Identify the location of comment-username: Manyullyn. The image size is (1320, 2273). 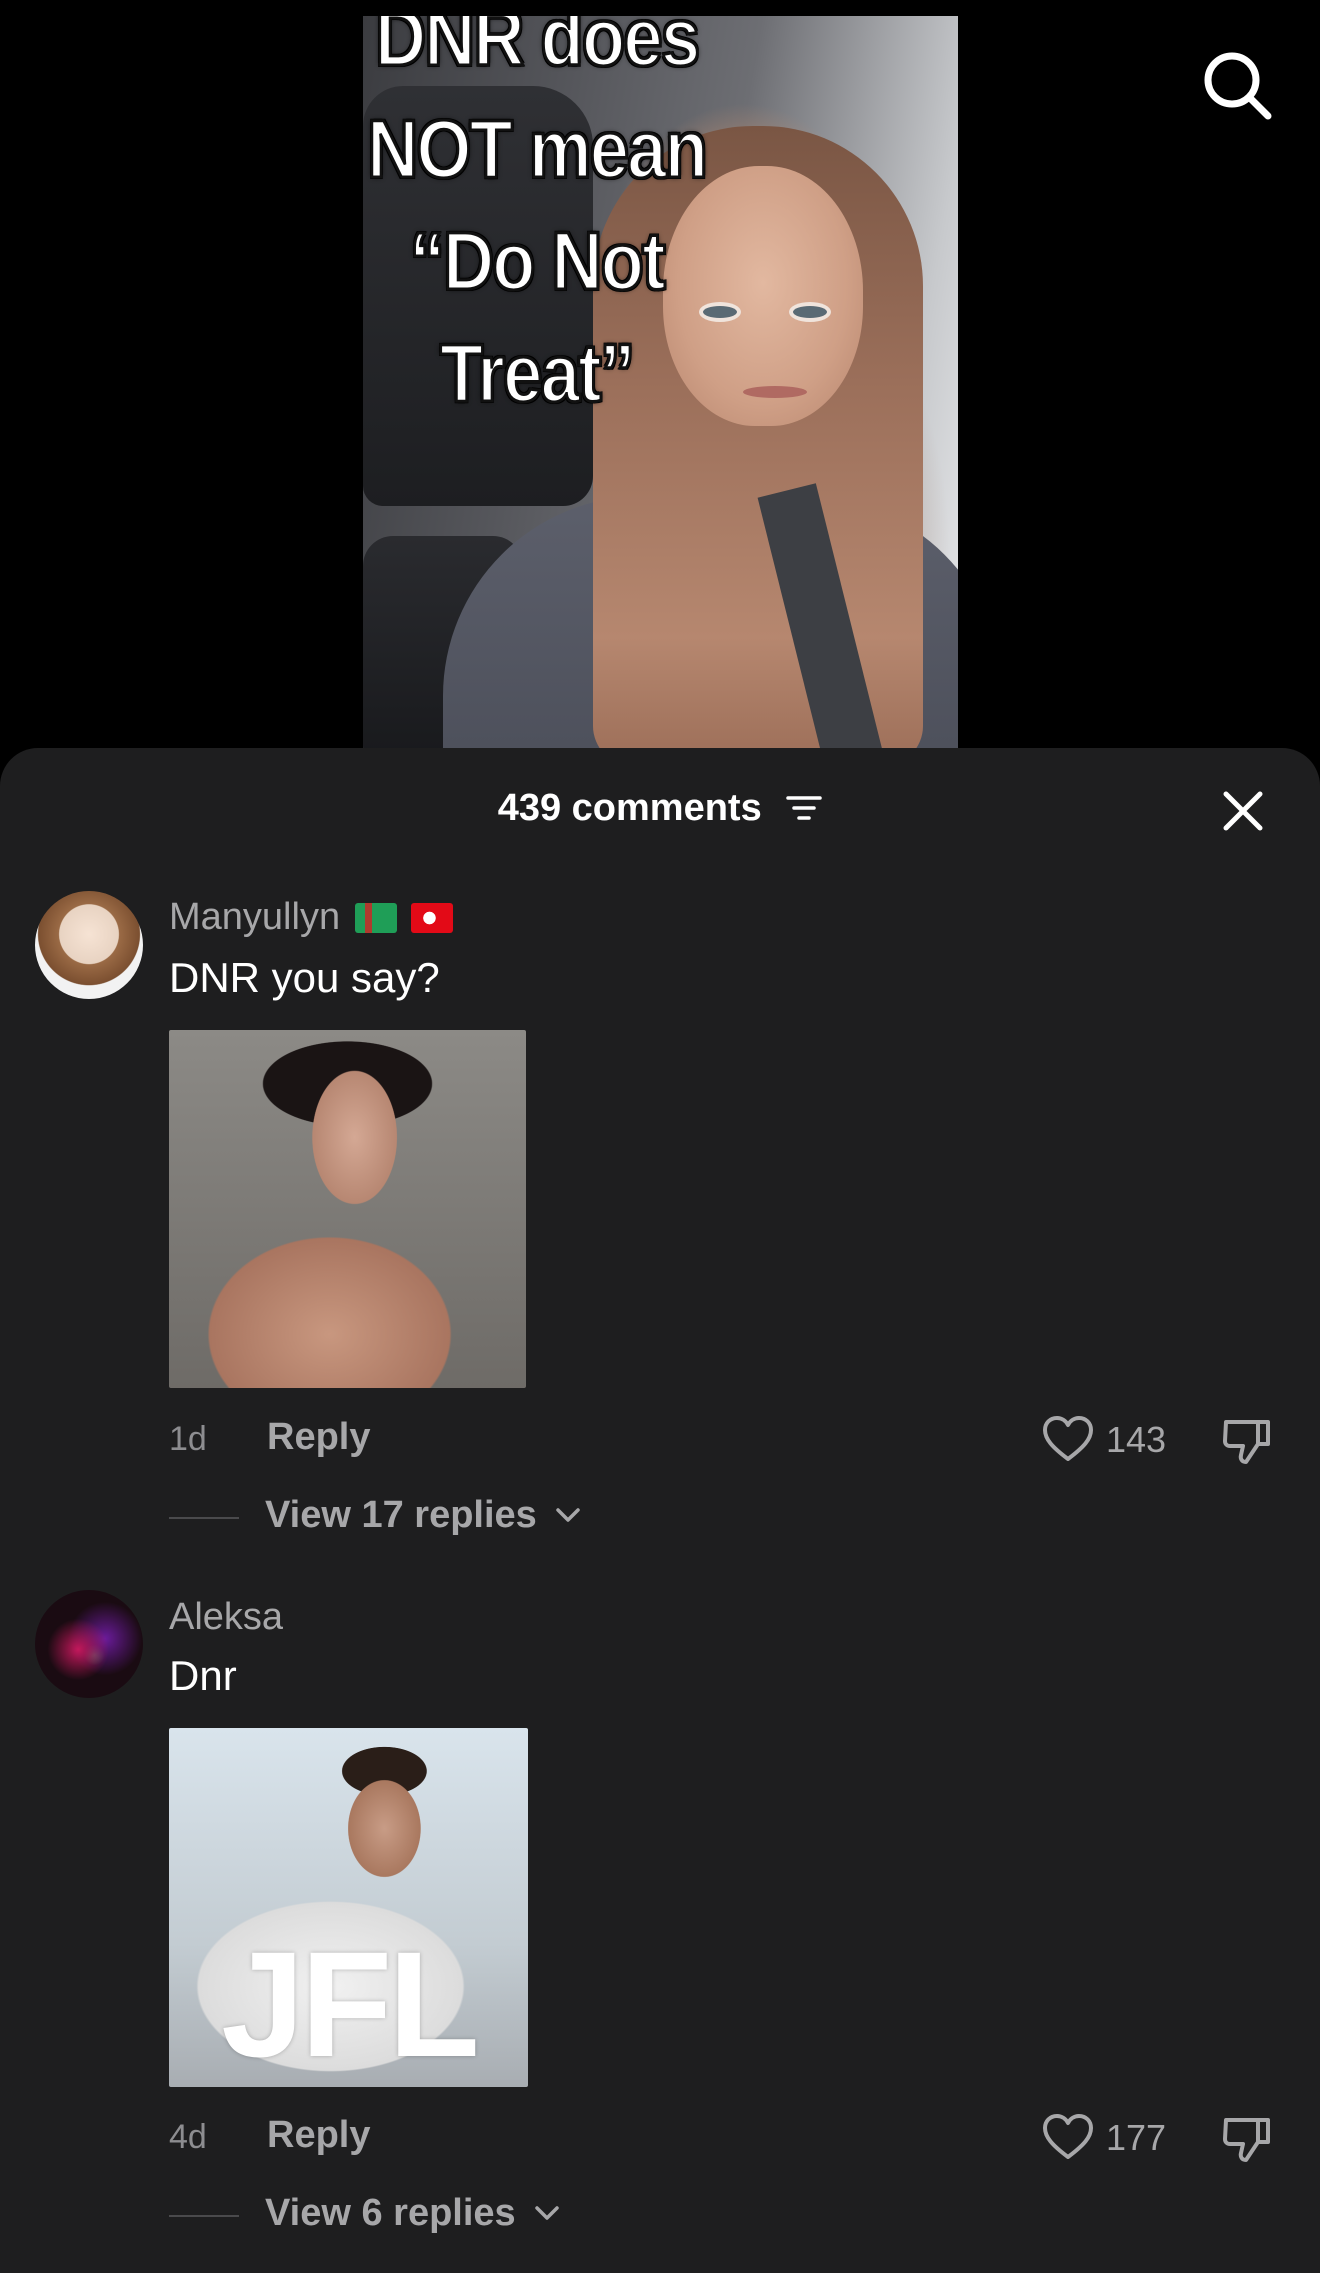
(311, 917).